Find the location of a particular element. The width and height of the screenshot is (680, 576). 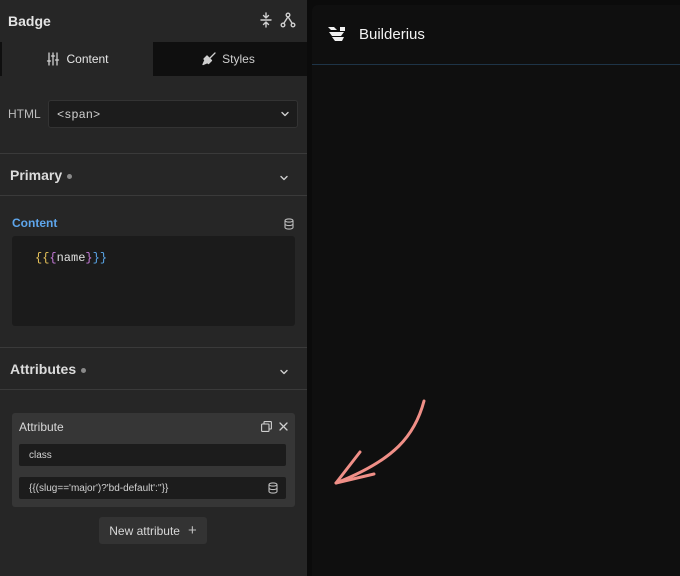

attribute-card-title: Attribute is located at coordinates (41, 427).